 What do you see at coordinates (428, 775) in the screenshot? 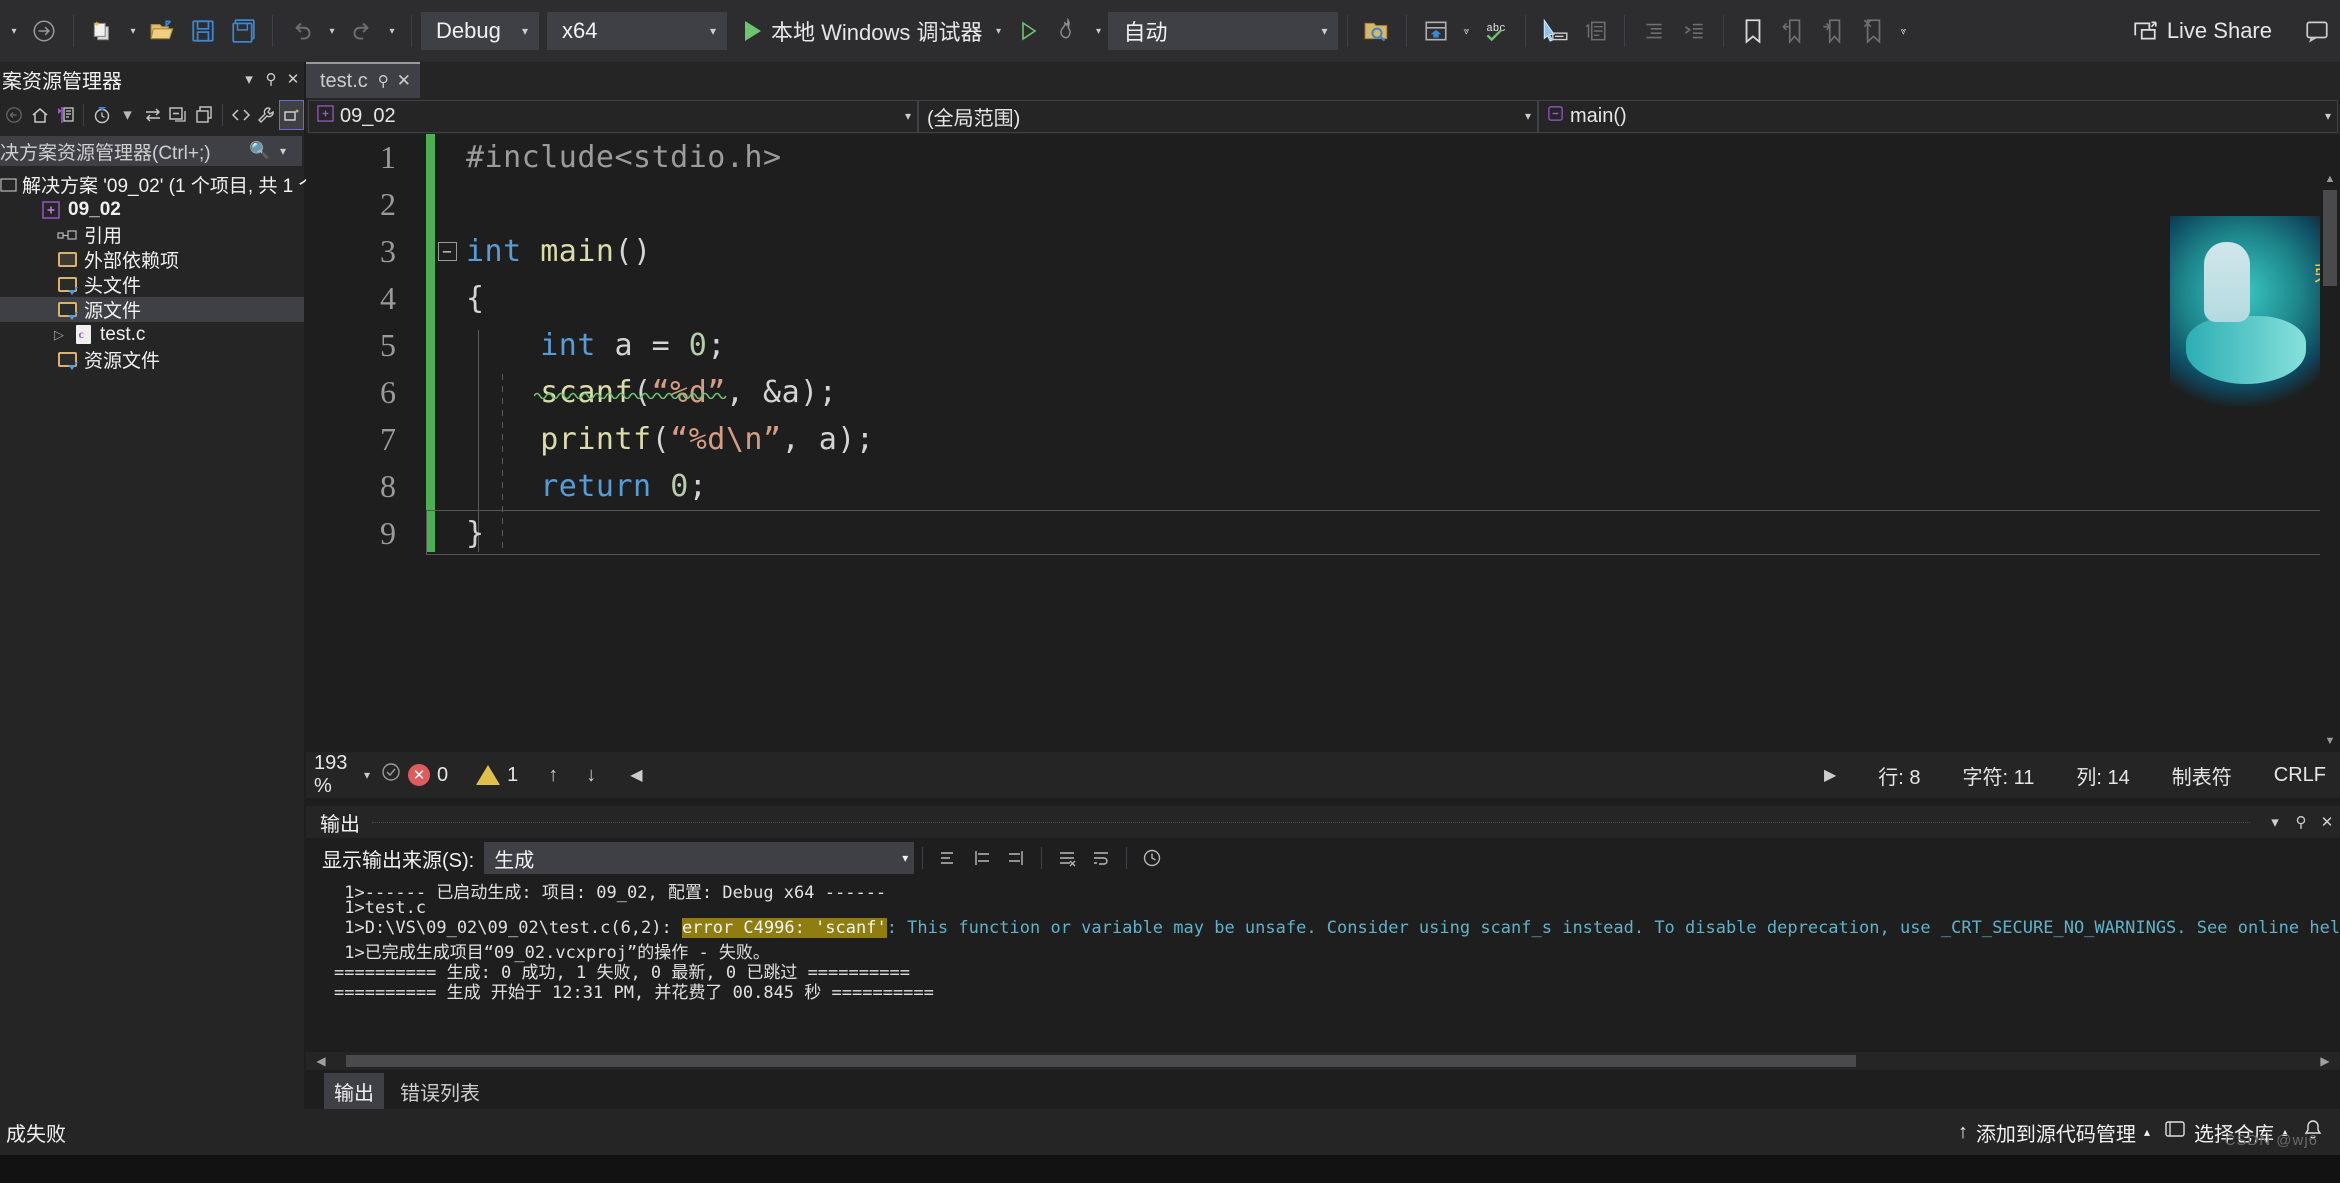
I see `error-count-indicator: ✕ 0` at bounding box center [428, 775].